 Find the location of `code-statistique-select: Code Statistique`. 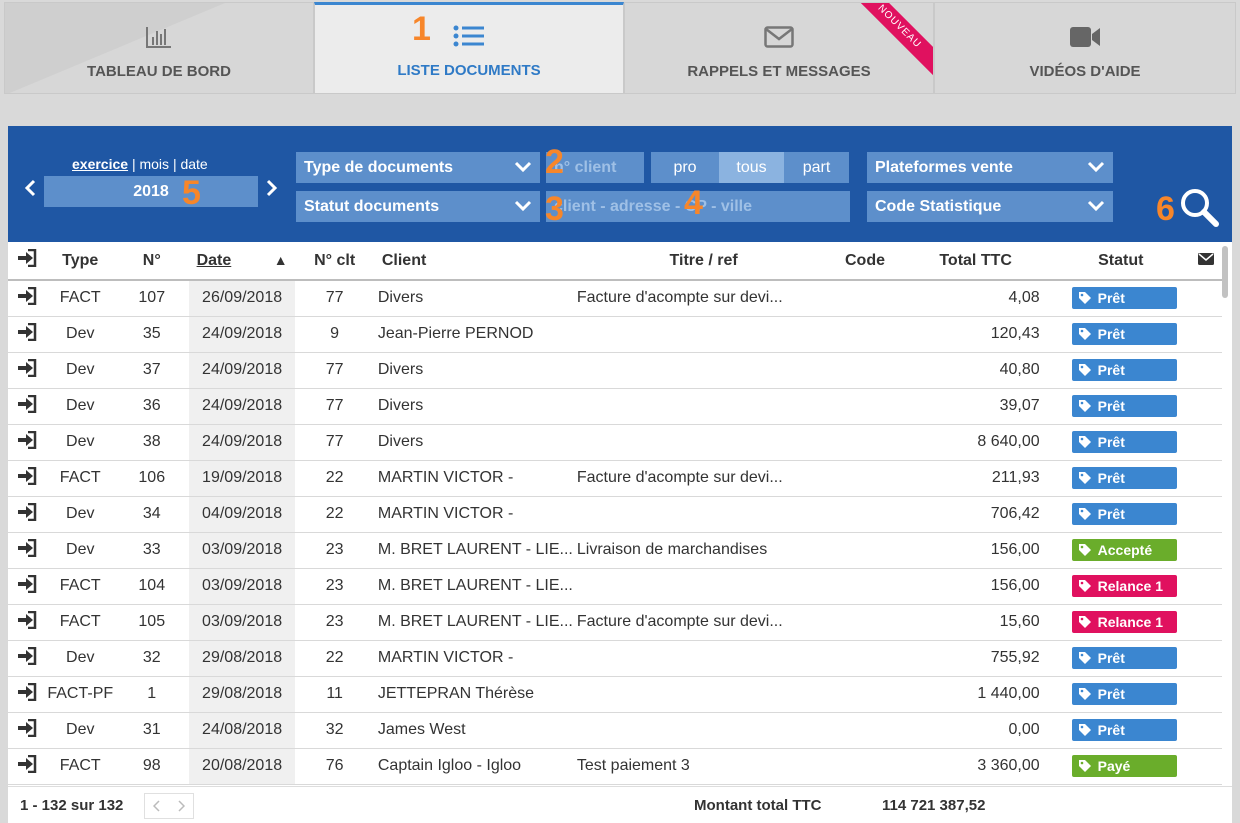

code-statistique-select: Code Statistique is located at coordinates (990, 206).